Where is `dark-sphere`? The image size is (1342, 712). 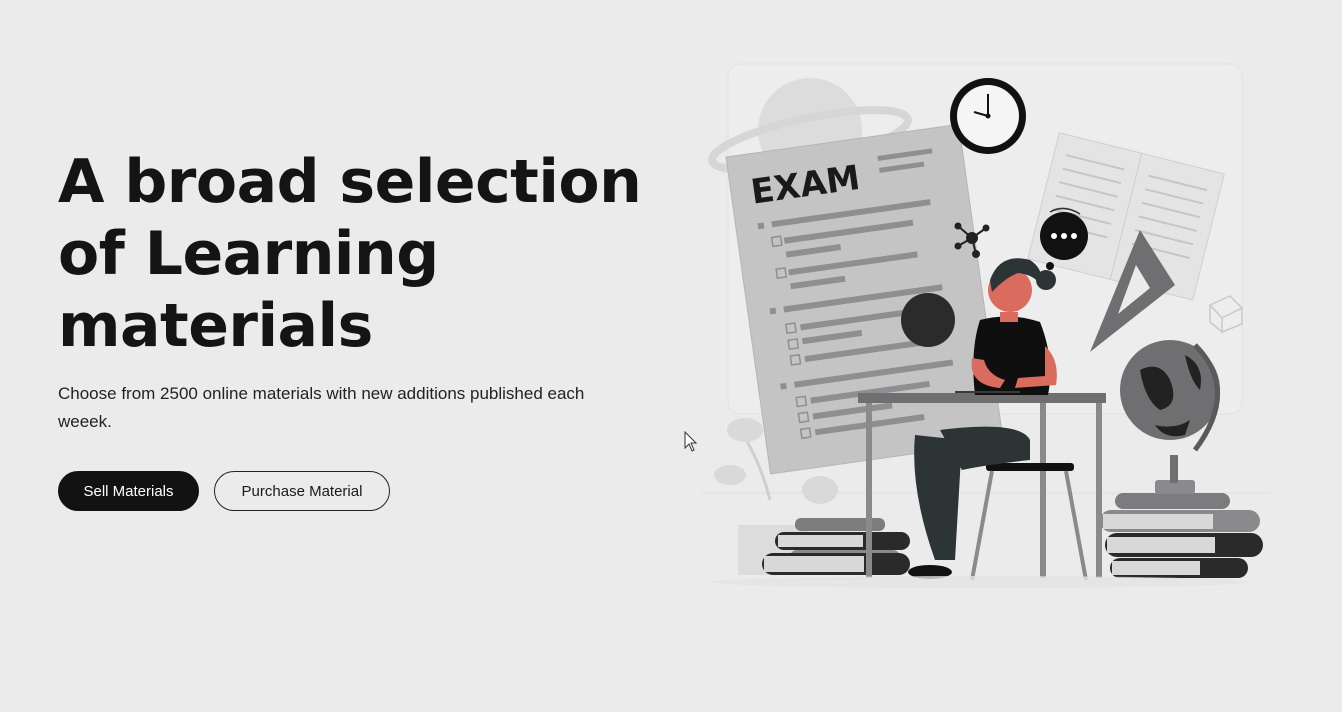 dark-sphere is located at coordinates (928, 320).